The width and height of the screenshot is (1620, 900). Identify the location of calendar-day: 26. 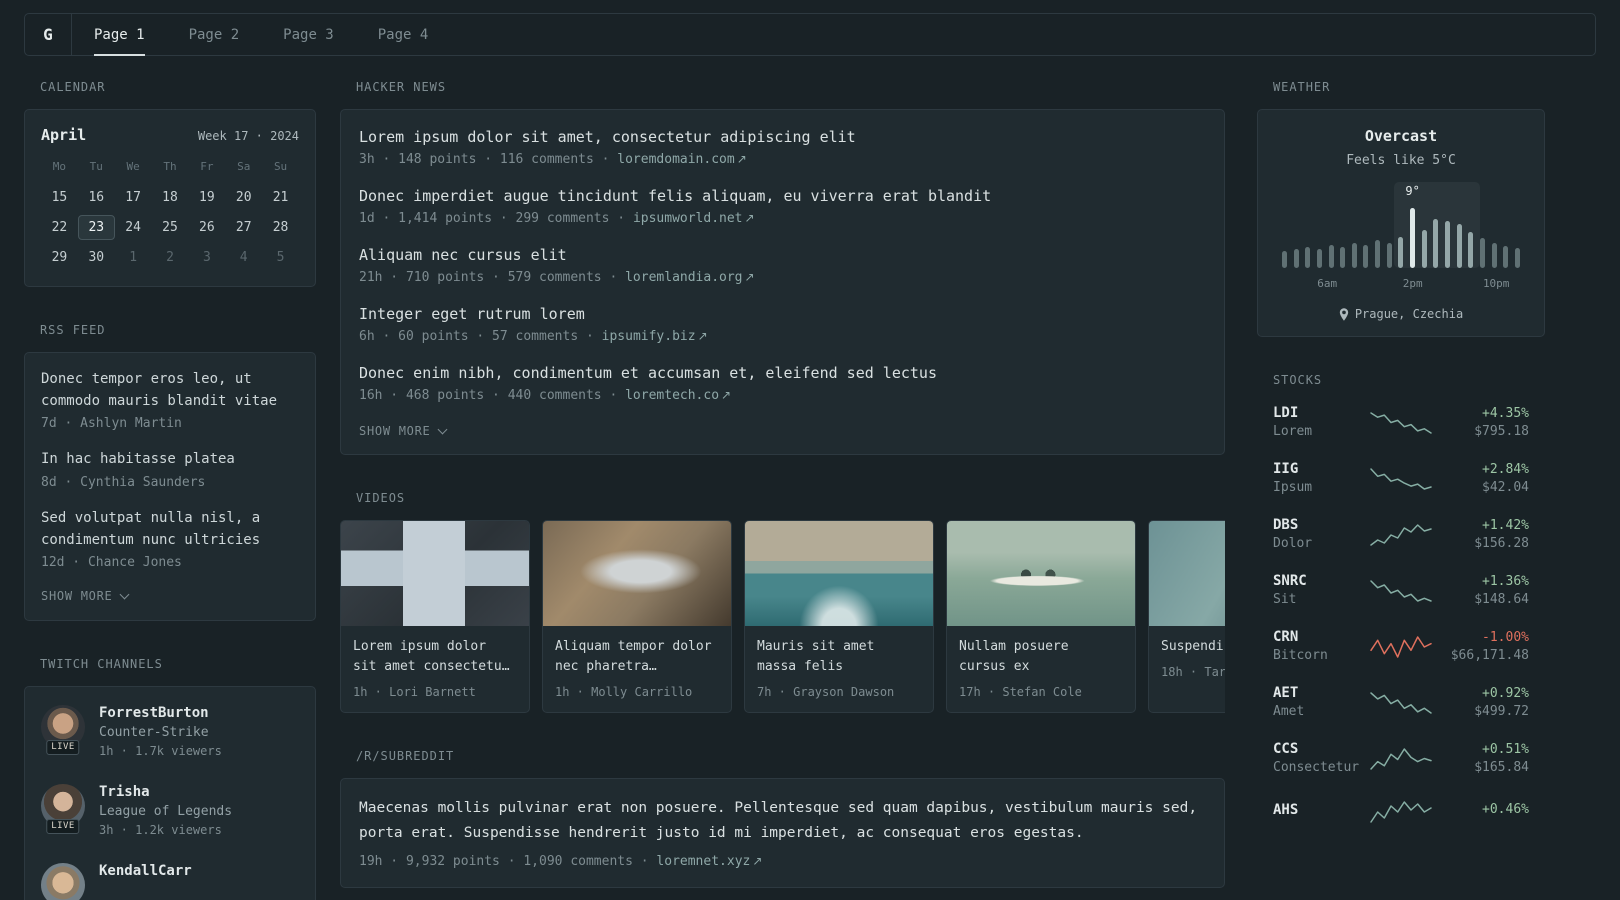
(207, 227).